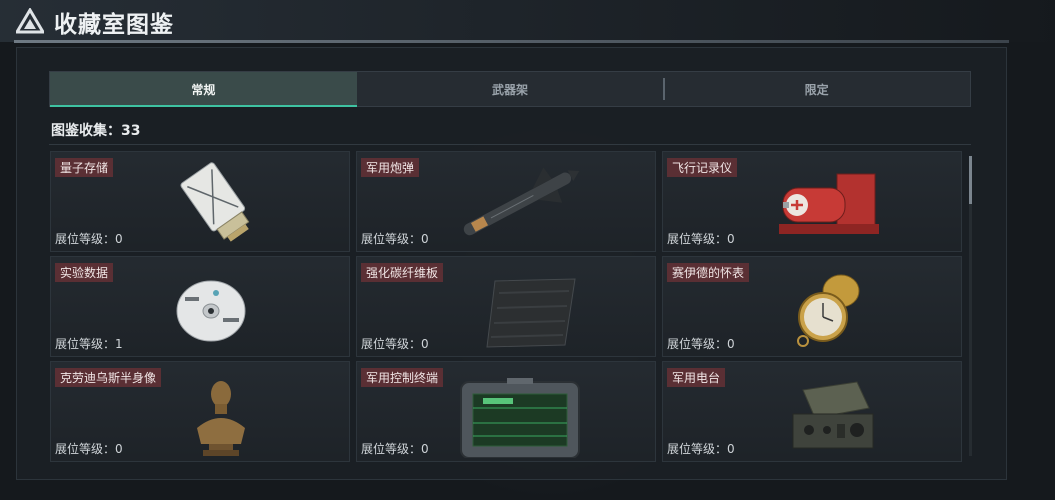 This screenshot has width=1055, height=500. What do you see at coordinates (89, 344) in the screenshot?
I see `item-level: 展位等级：1` at bounding box center [89, 344].